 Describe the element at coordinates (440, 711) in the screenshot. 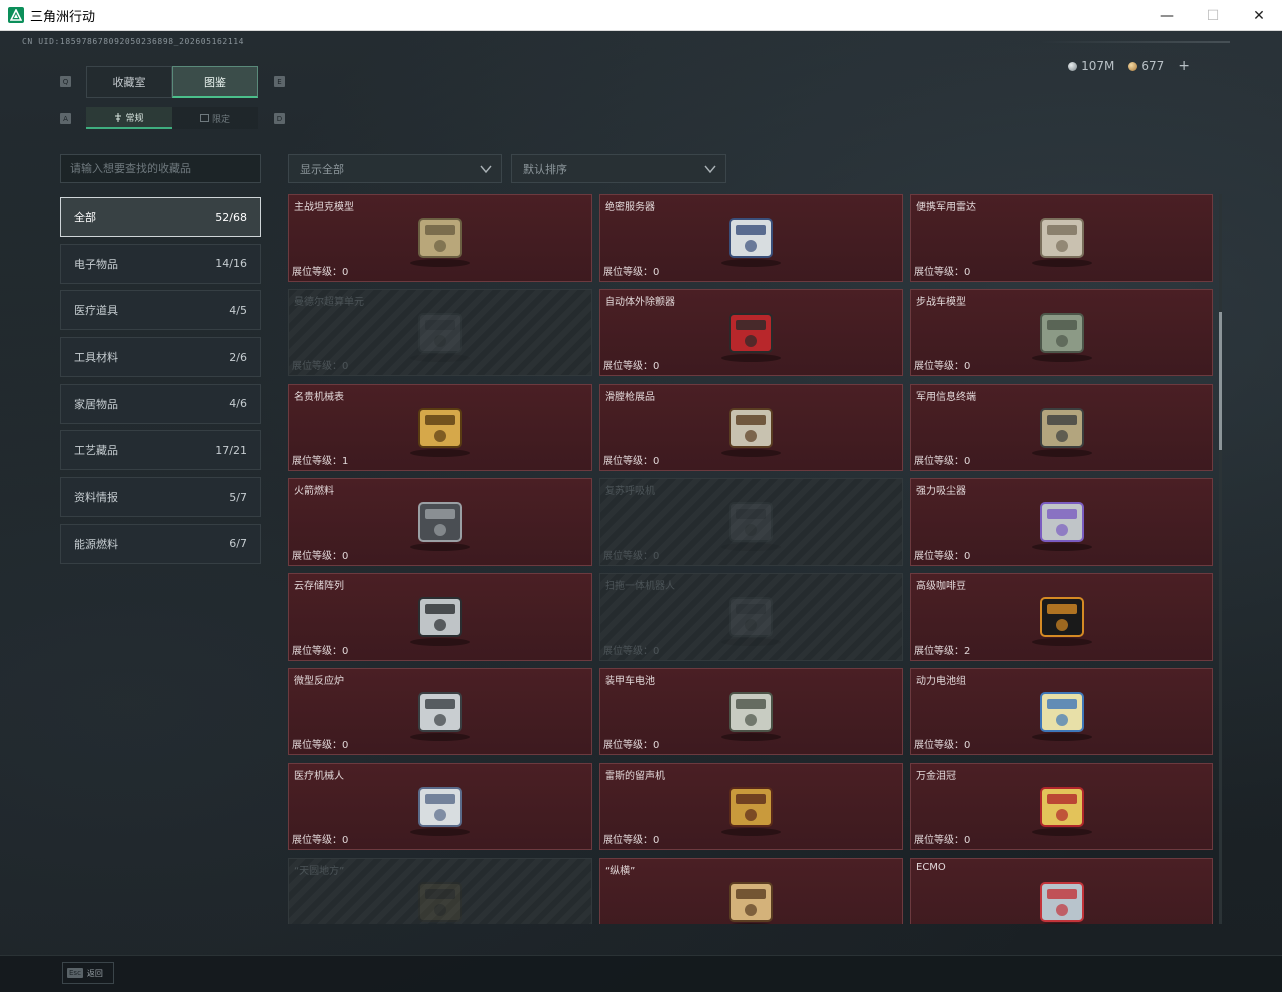

I see `collectible-card: 微型反应炉 展位等级：0` at that location.